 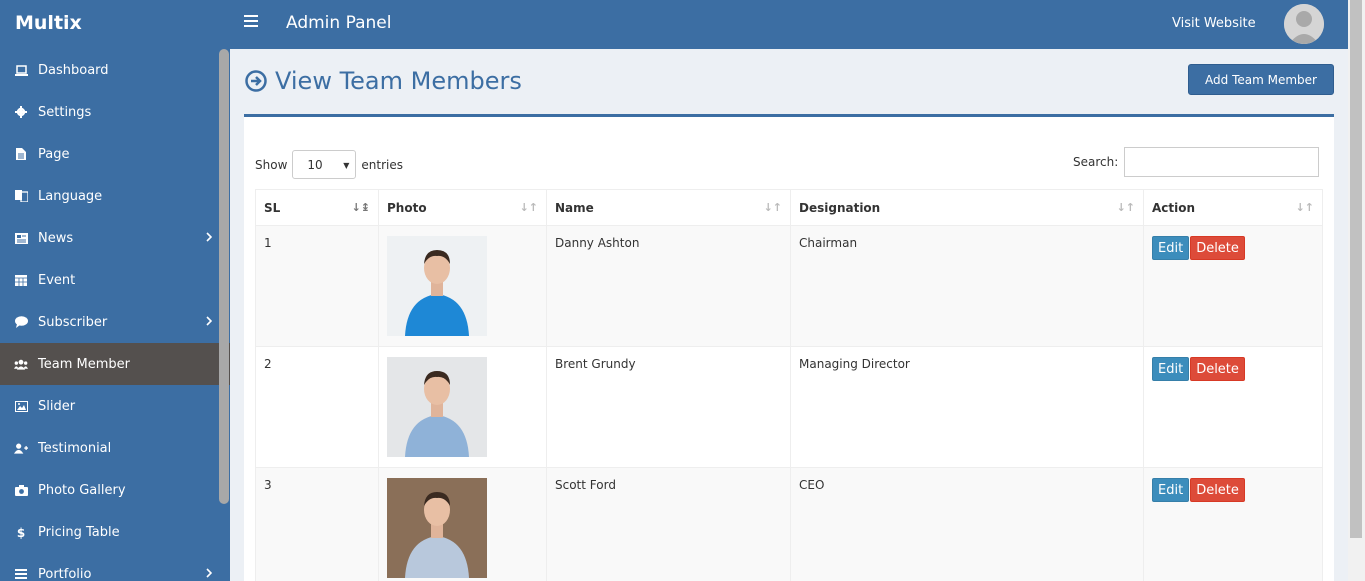 What do you see at coordinates (57, 280) in the screenshot?
I see `sidebar-item-label: Event` at bounding box center [57, 280].